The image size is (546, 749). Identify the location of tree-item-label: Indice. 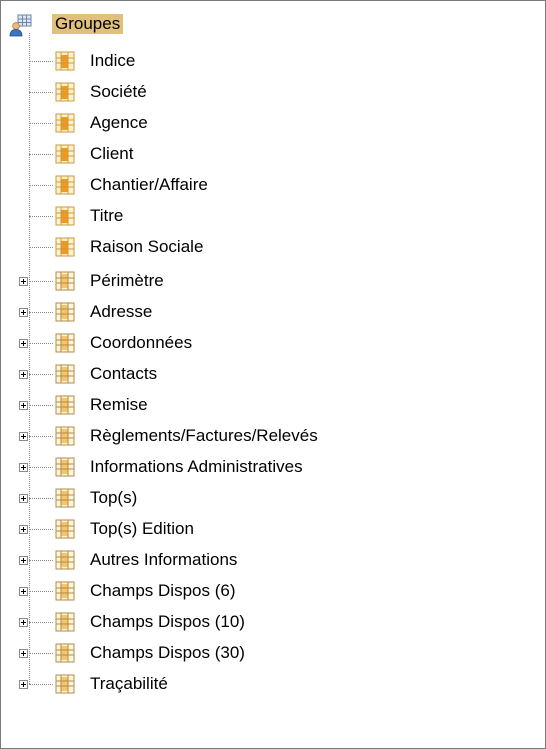
(113, 60).